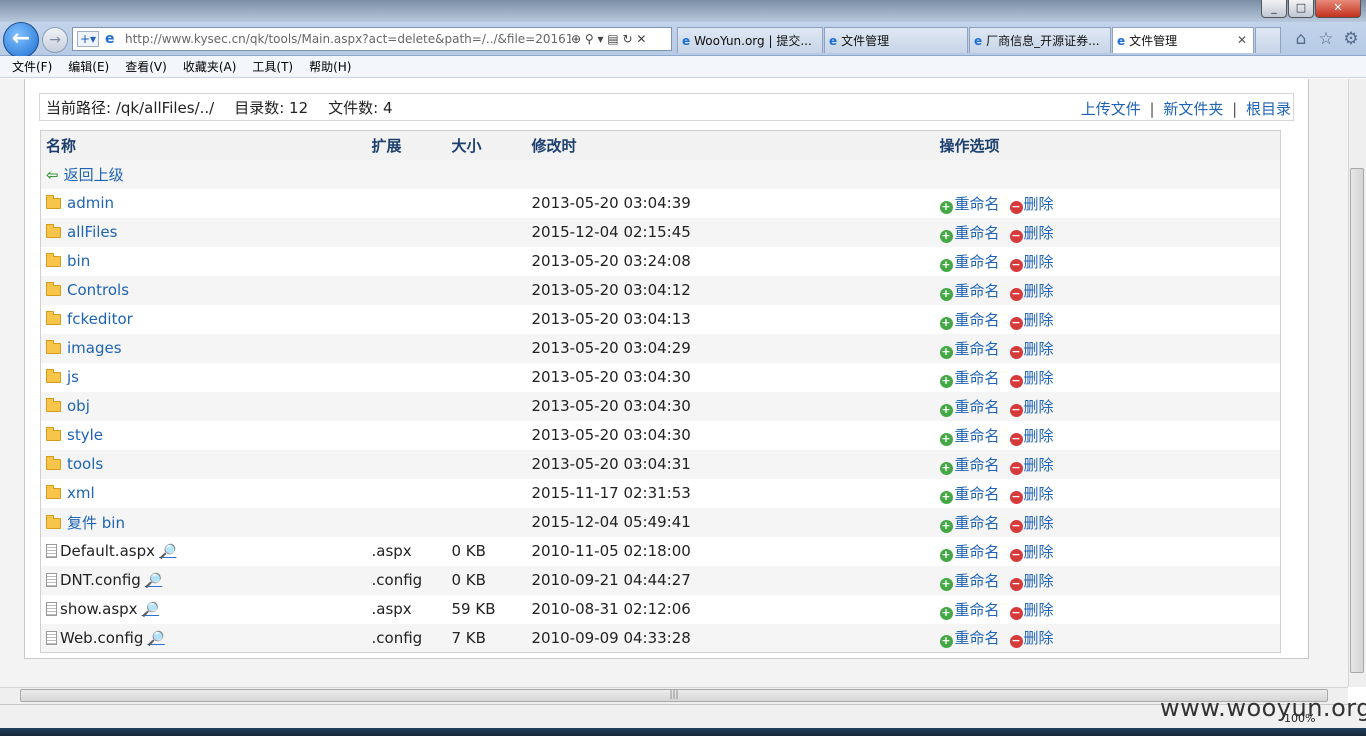 This screenshot has width=1366, height=736. What do you see at coordinates (611, 377) in the screenshot?
I see `mtime-cell: 2013-05-20 03:04:30` at bounding box center [611, 377].